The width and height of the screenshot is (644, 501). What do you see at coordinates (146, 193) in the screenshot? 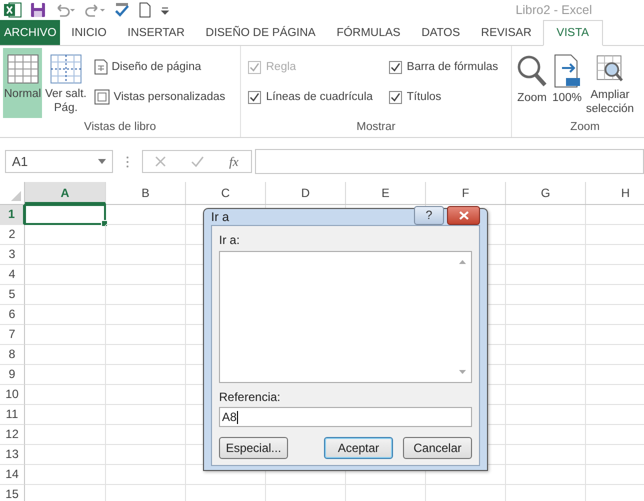
I see `column-header: B` at bounding box center [146, 193].